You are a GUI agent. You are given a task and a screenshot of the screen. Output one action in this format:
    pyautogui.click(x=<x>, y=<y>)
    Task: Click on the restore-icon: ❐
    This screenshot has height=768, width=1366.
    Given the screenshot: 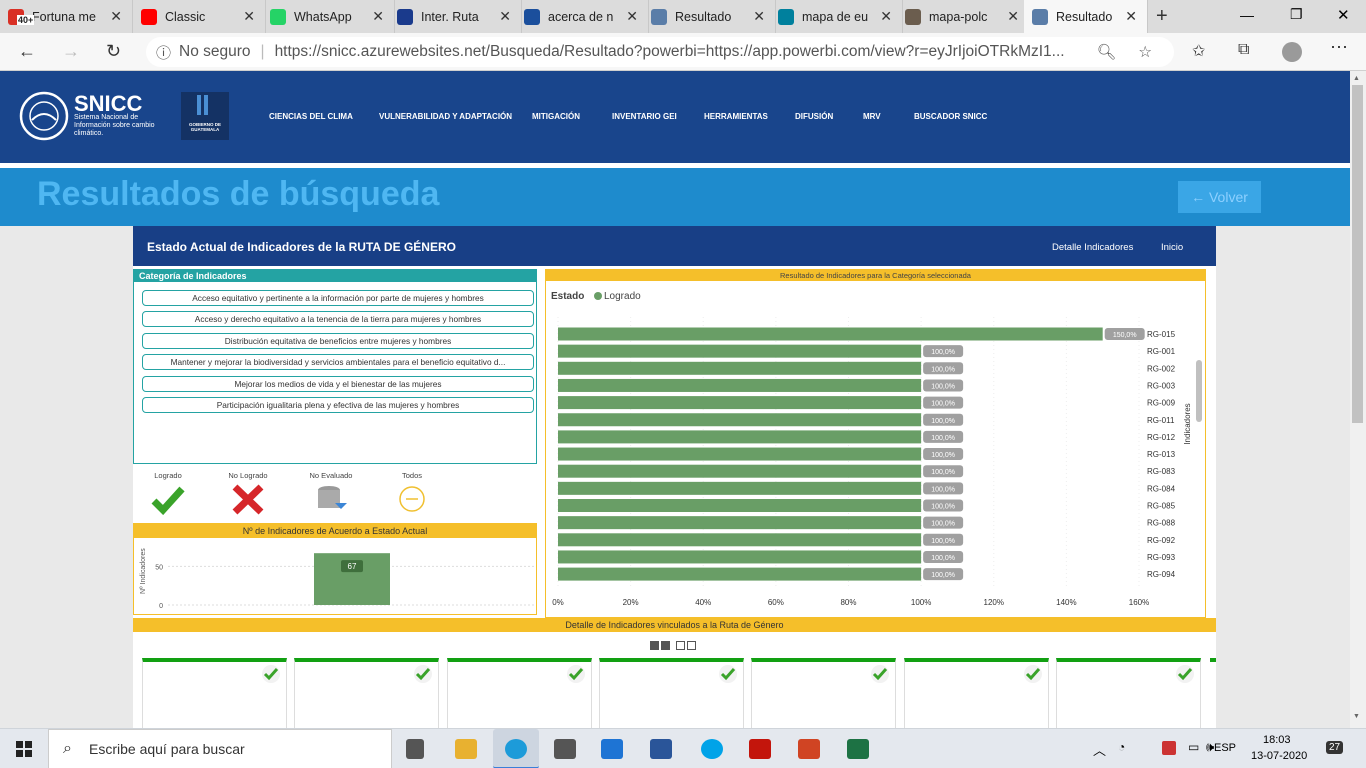 What is the action you would take?
    pyautogui.click(x=1296, y=14)
    